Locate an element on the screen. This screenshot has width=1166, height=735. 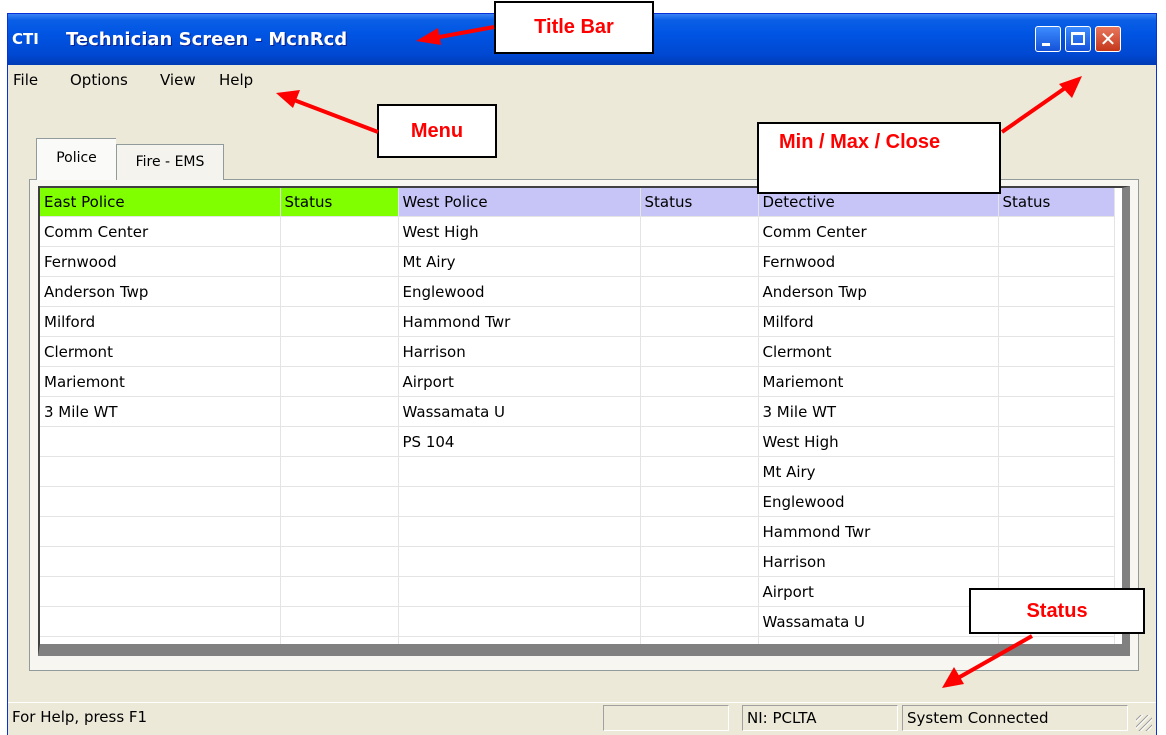
arrow-min-max-close is located at coordinates (1035, 109).